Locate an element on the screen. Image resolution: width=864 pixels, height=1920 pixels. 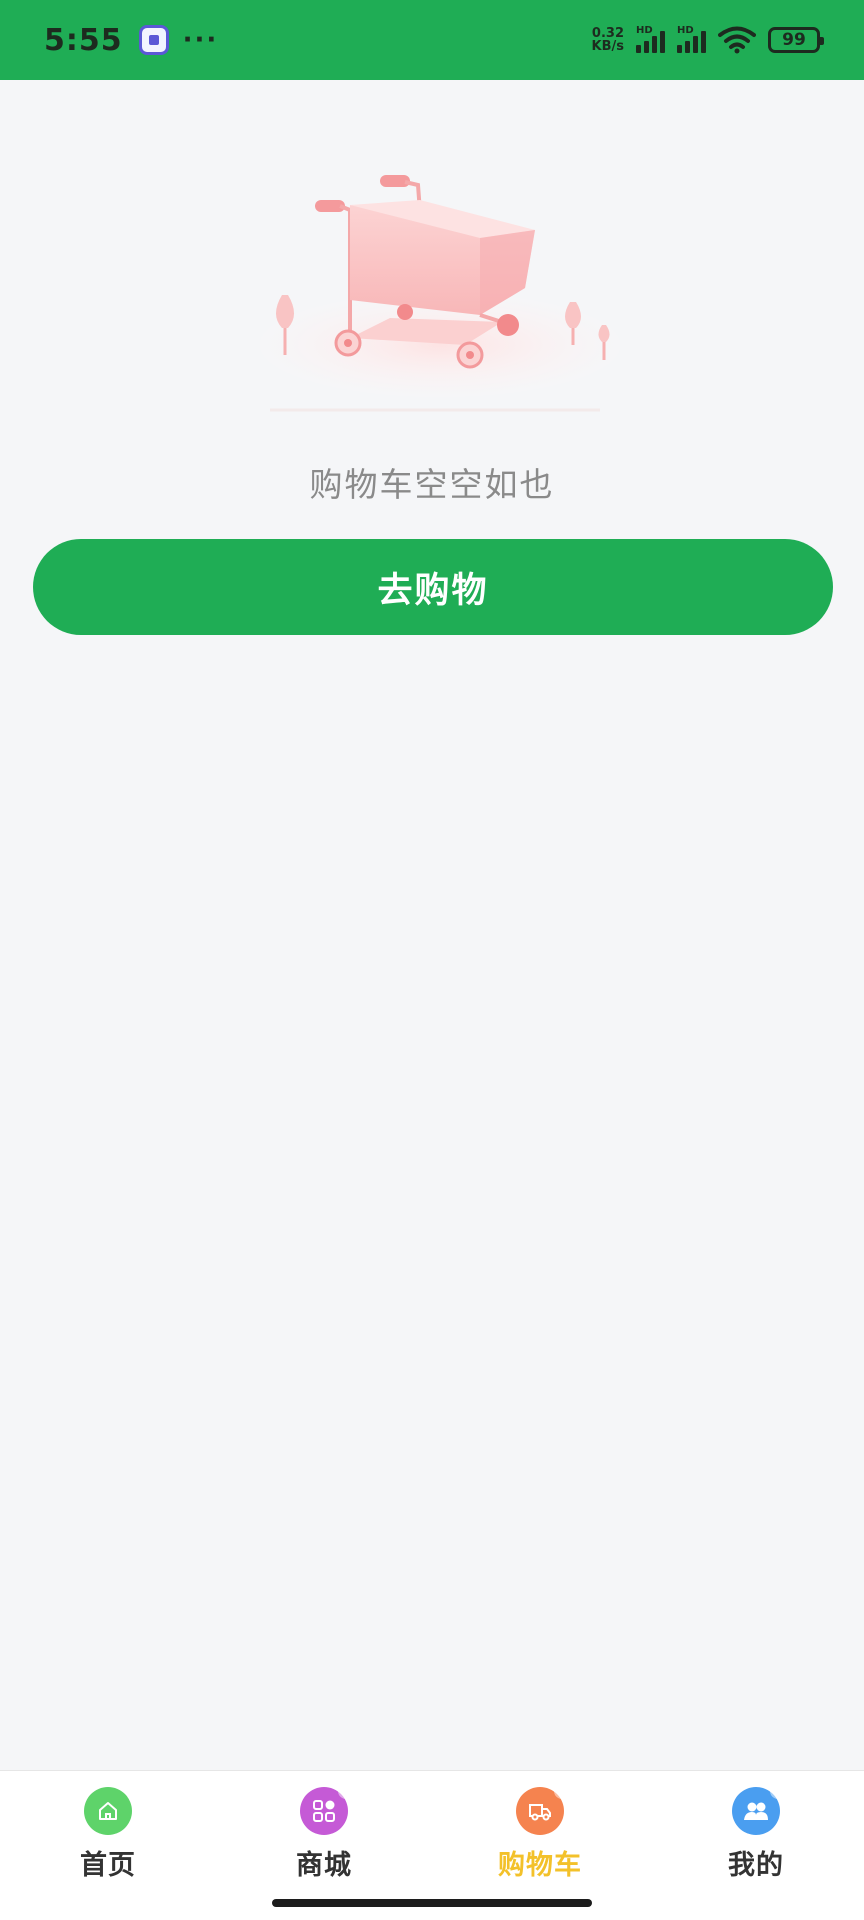
bottom-tab-bar: 首页 商城 购物车 我的 is located at coordinates (432, 1845).